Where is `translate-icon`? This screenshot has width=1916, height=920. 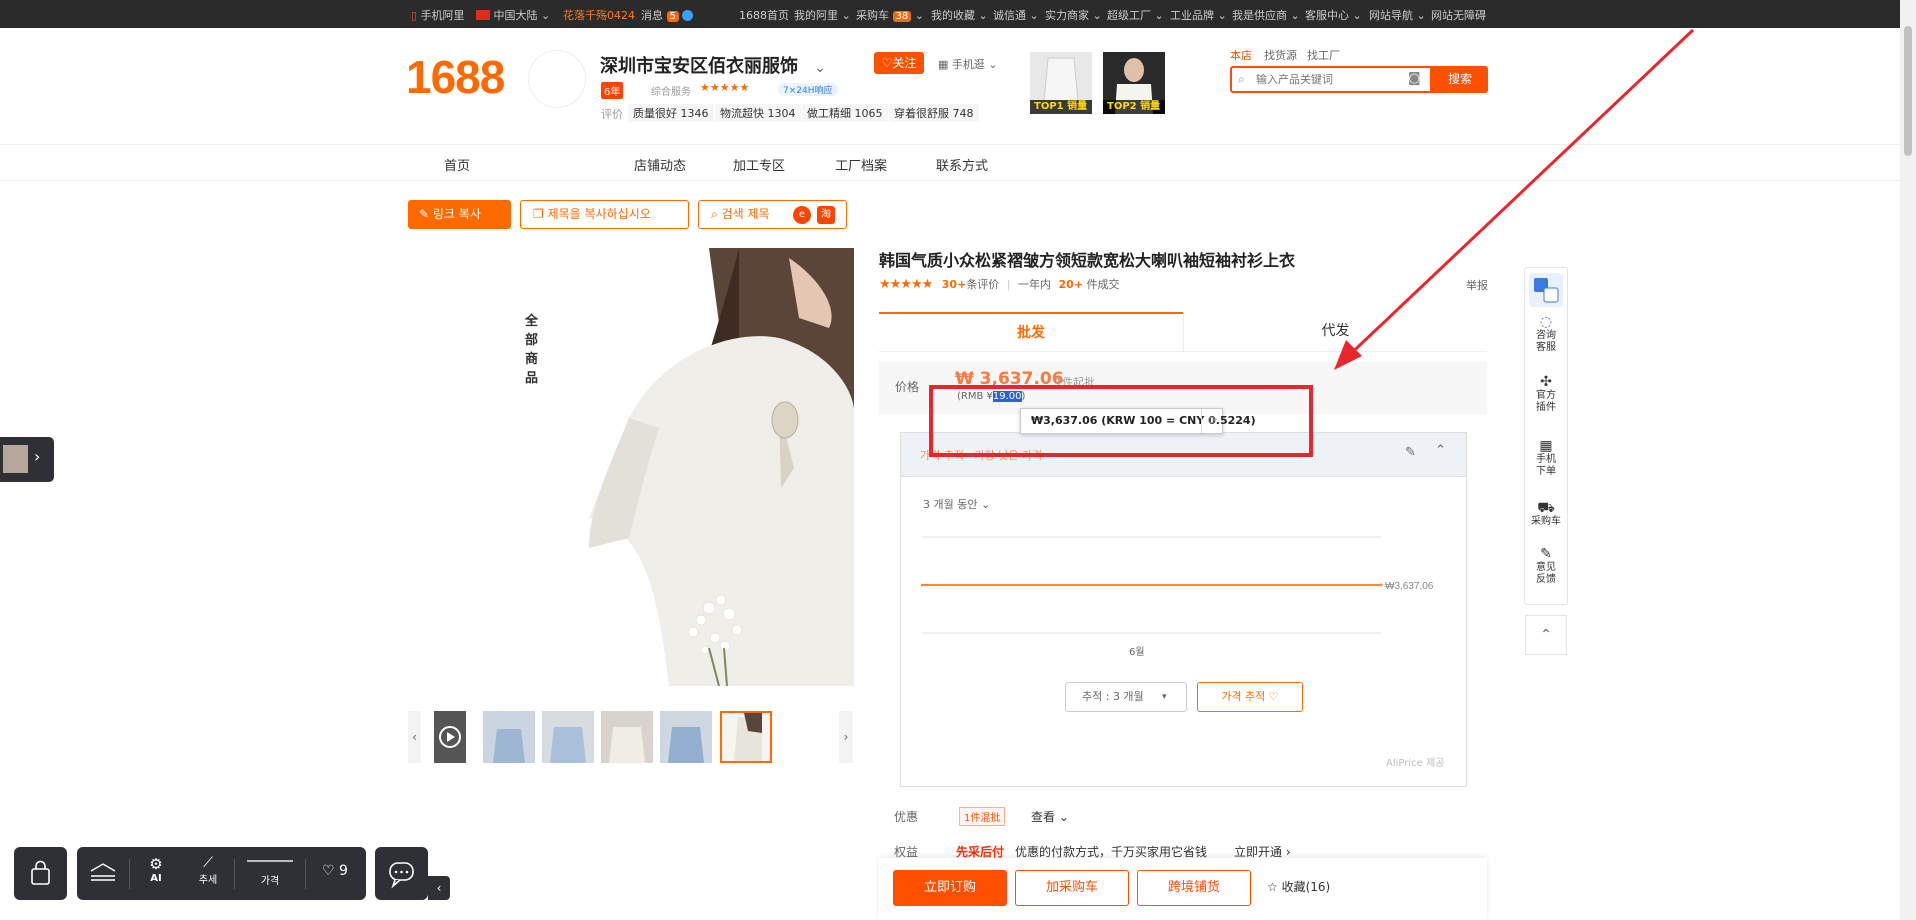 translate-icon is located at coordinates (1546, 290).